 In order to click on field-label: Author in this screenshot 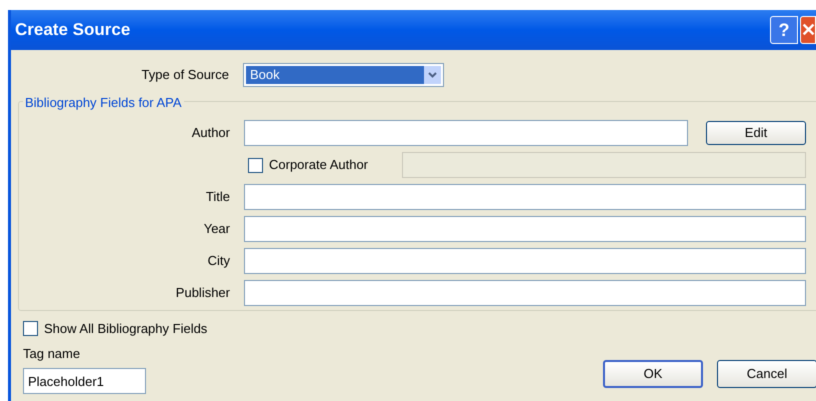, I will do `click(210, 133)`.